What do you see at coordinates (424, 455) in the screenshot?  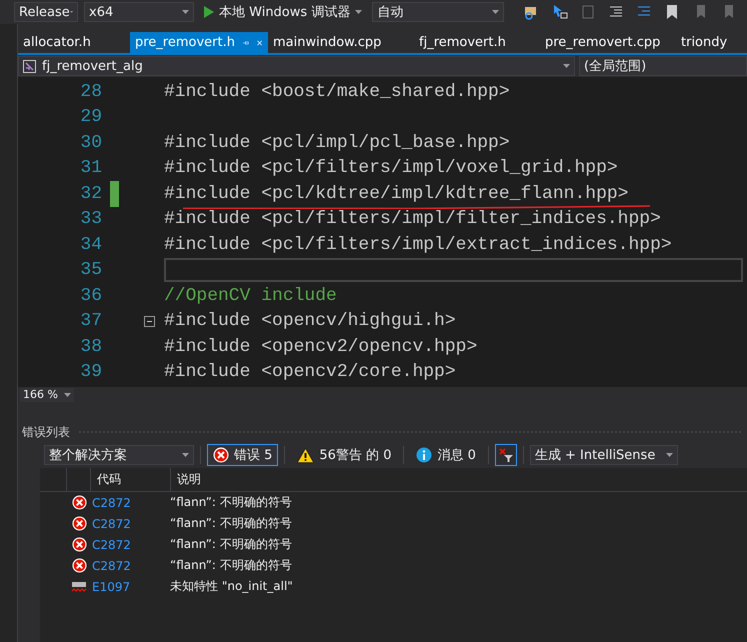 I see `info-icon` at bounding box center [424, 455].